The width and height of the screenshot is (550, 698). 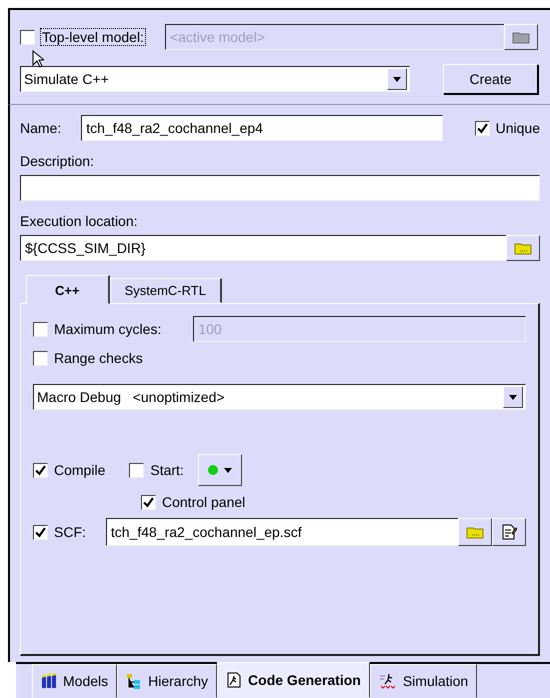 I want to click on cursor-icon, so click(x=38, y=59).